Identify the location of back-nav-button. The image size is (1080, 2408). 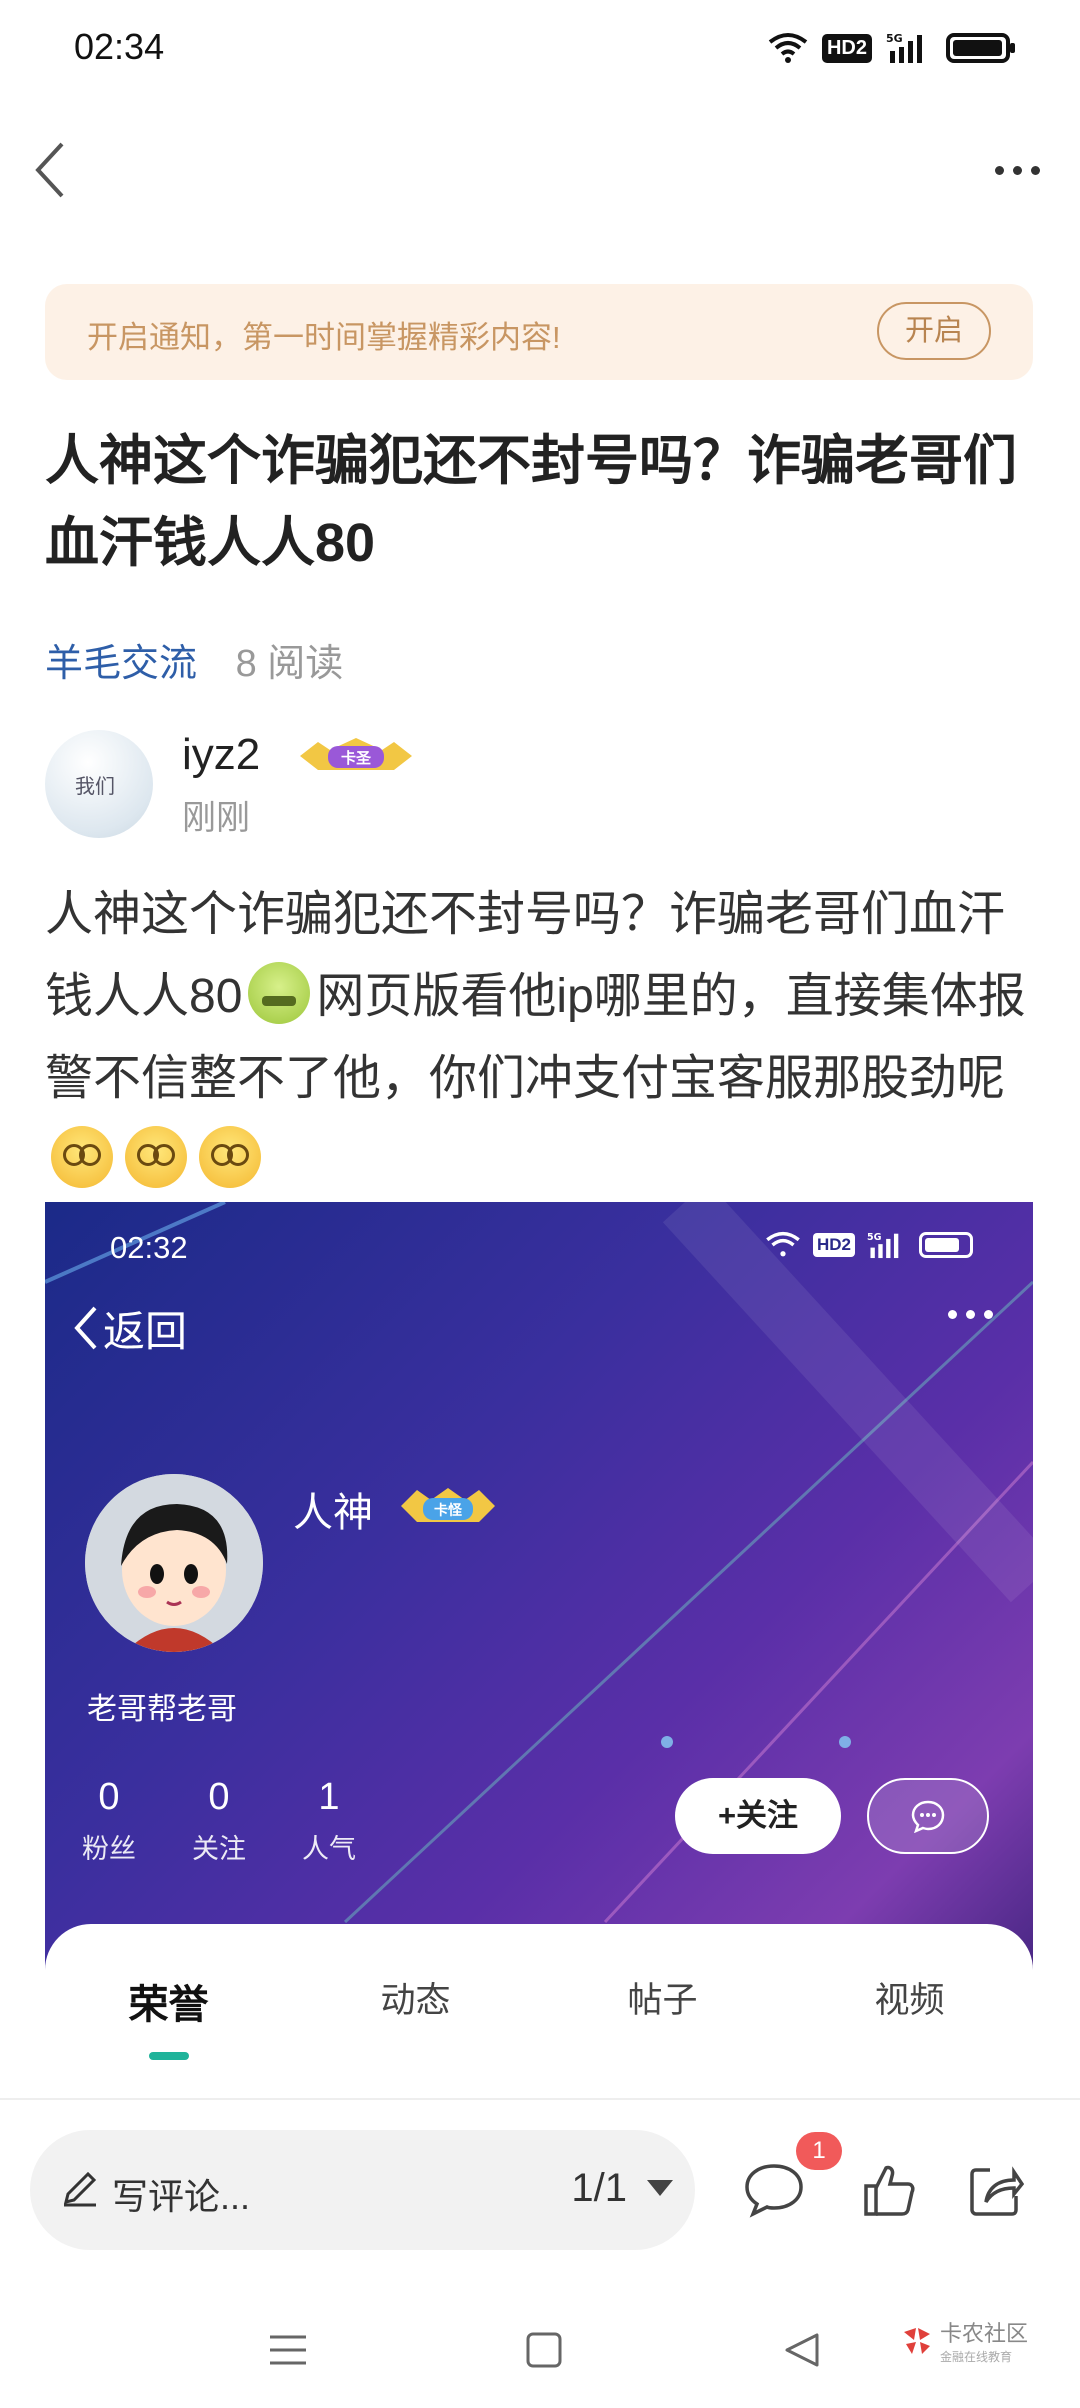
(802, 2350).